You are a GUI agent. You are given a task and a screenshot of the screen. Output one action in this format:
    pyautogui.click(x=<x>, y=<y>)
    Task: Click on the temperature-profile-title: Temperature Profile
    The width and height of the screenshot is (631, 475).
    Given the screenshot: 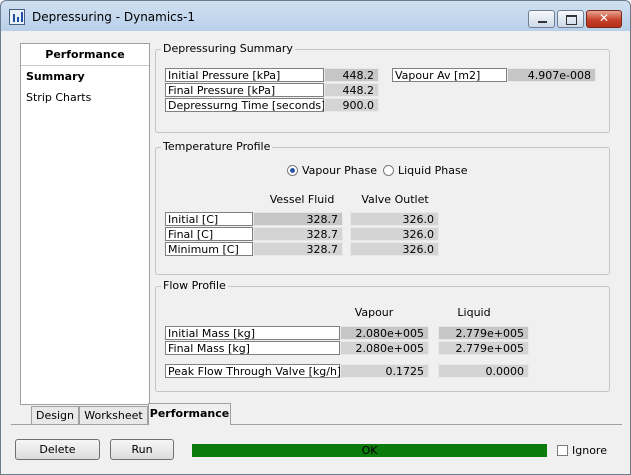 What is the action you would take?
    pyautogui.click(x=217, y=146)
    